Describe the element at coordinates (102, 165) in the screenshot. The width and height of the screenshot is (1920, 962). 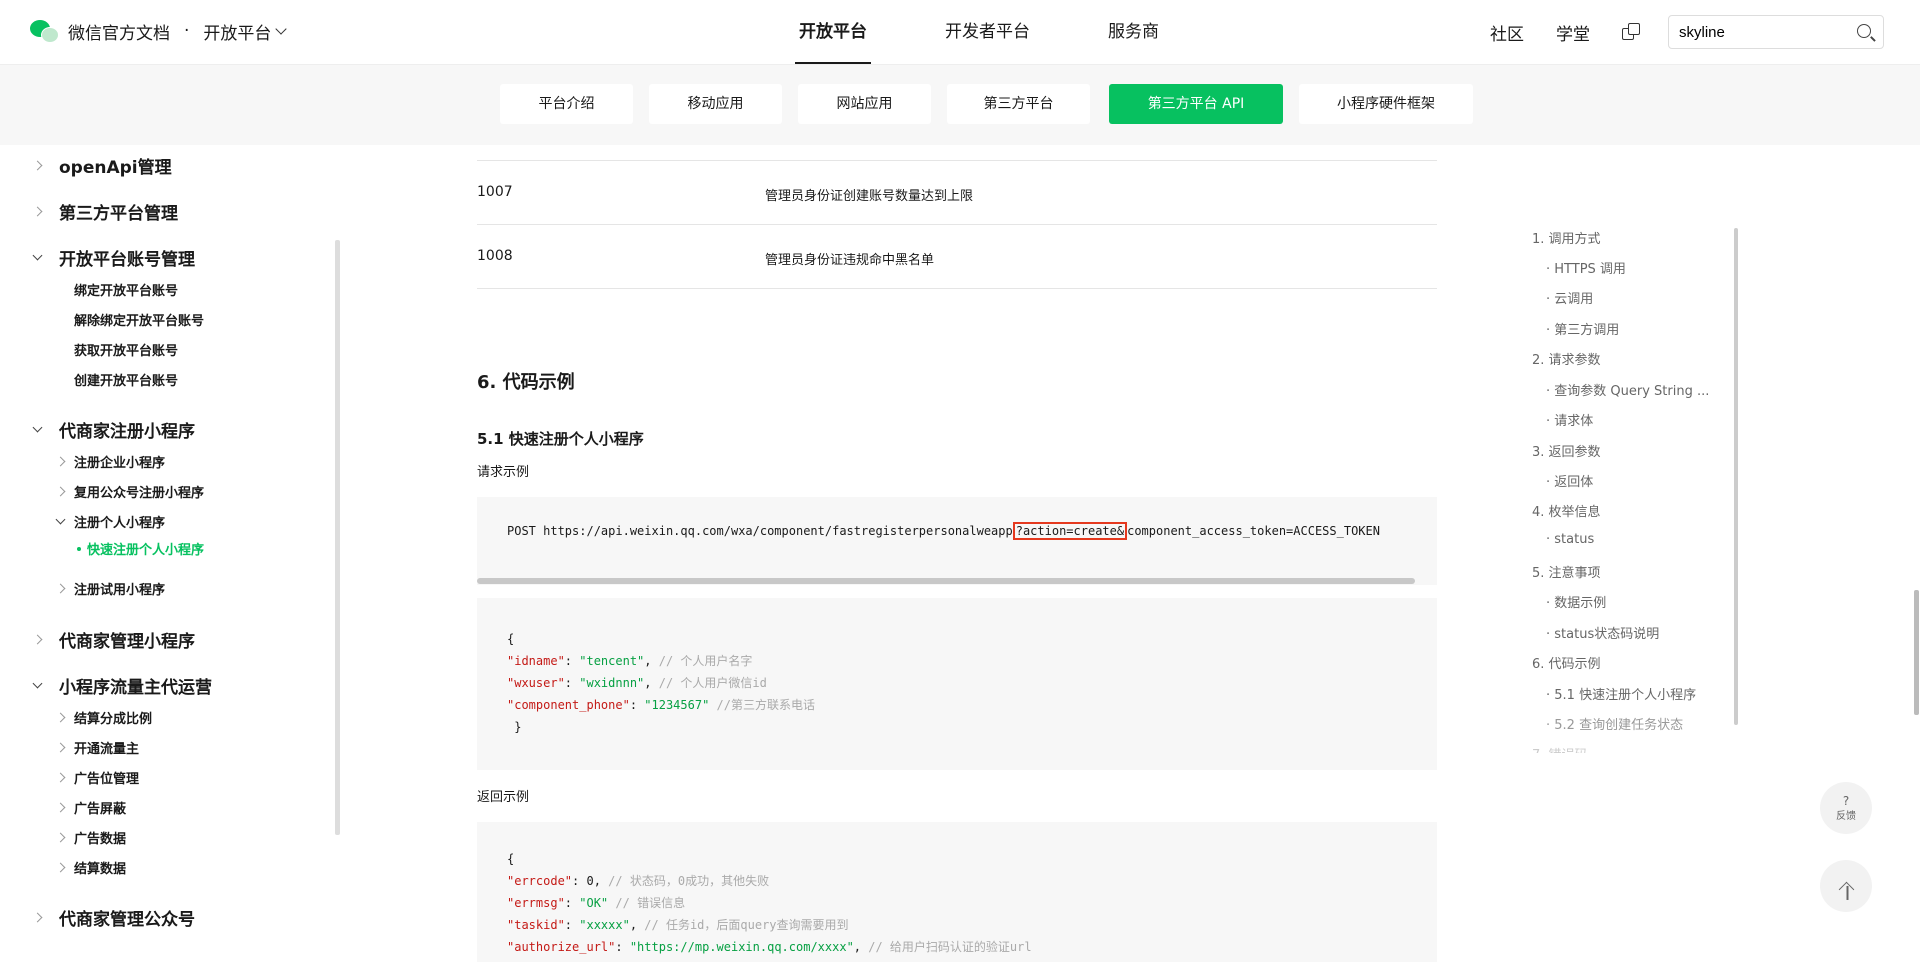
I see `sidebar-item-openapi: openApi管理` at that location.